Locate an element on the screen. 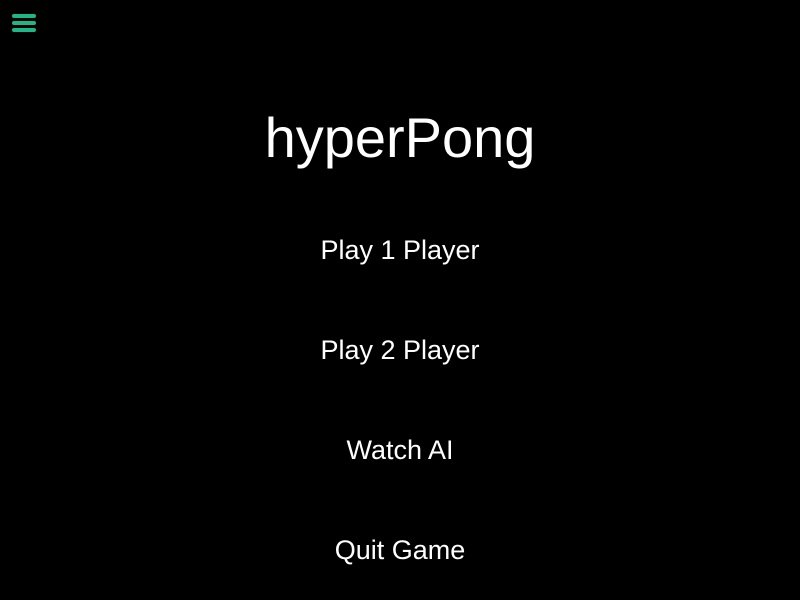 Image resolution: width=800 pixels, height=600 pixels. menu-button is located at coordinates (24, 23).